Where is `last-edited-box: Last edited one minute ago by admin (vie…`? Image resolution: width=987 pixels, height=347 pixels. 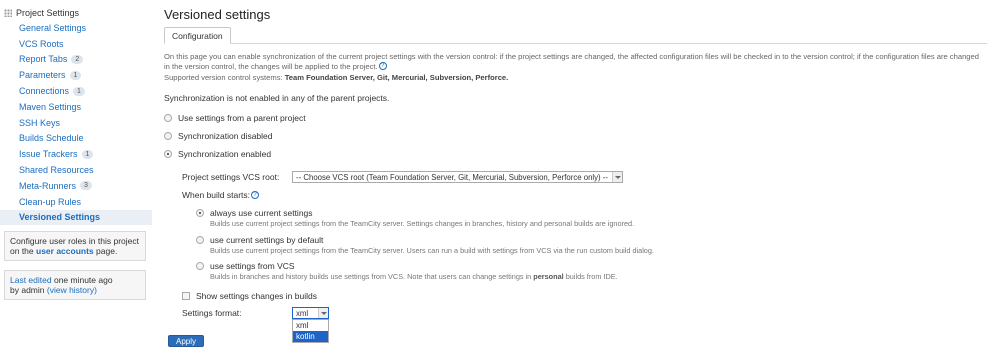
last-edited-box: Last edited one minute ago by admin (vie… is located at coordinates (75, 285).